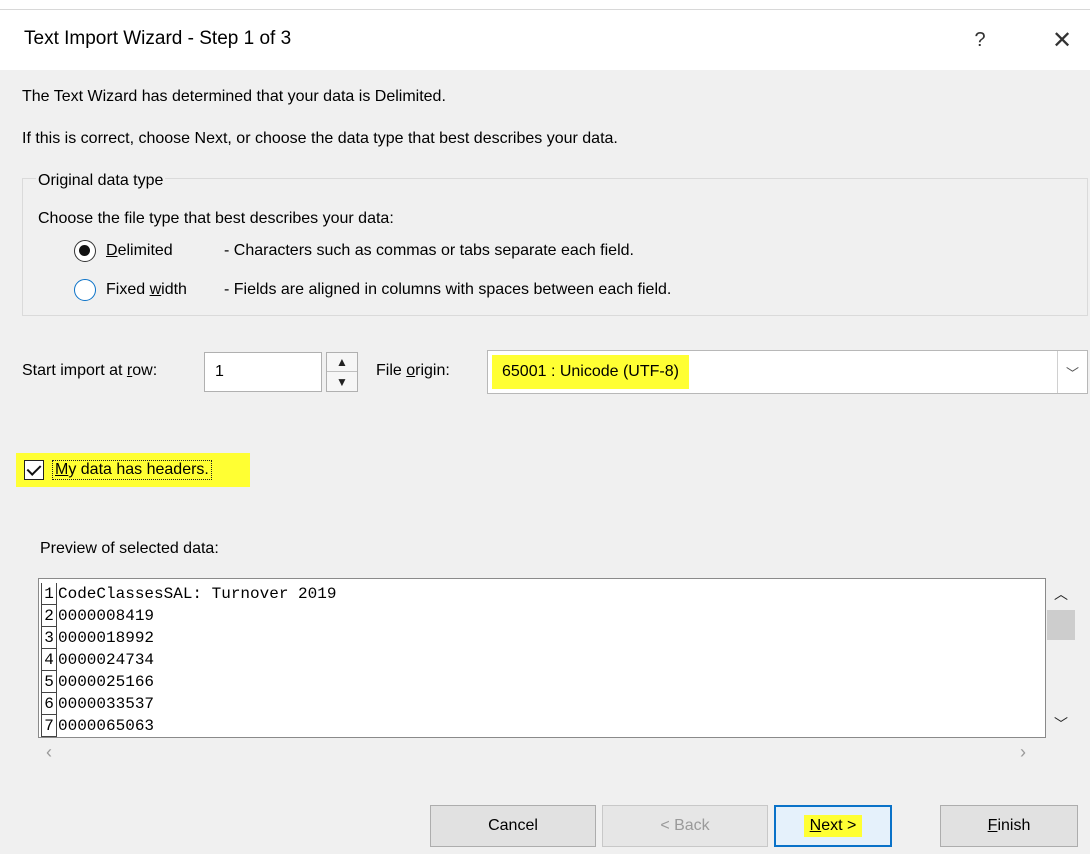  I want to click on chevron-right-icon: ›, so click(1023, 752).